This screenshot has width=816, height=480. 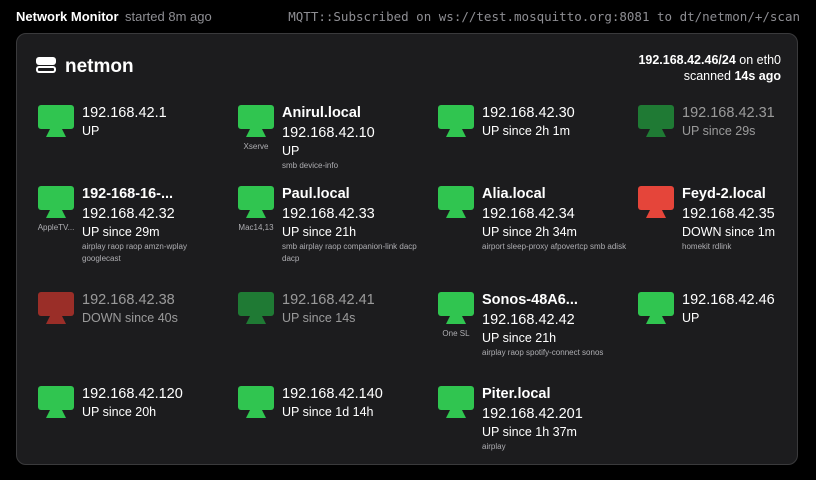 I want to click on interface: eth0, so click(x=768, y=60).